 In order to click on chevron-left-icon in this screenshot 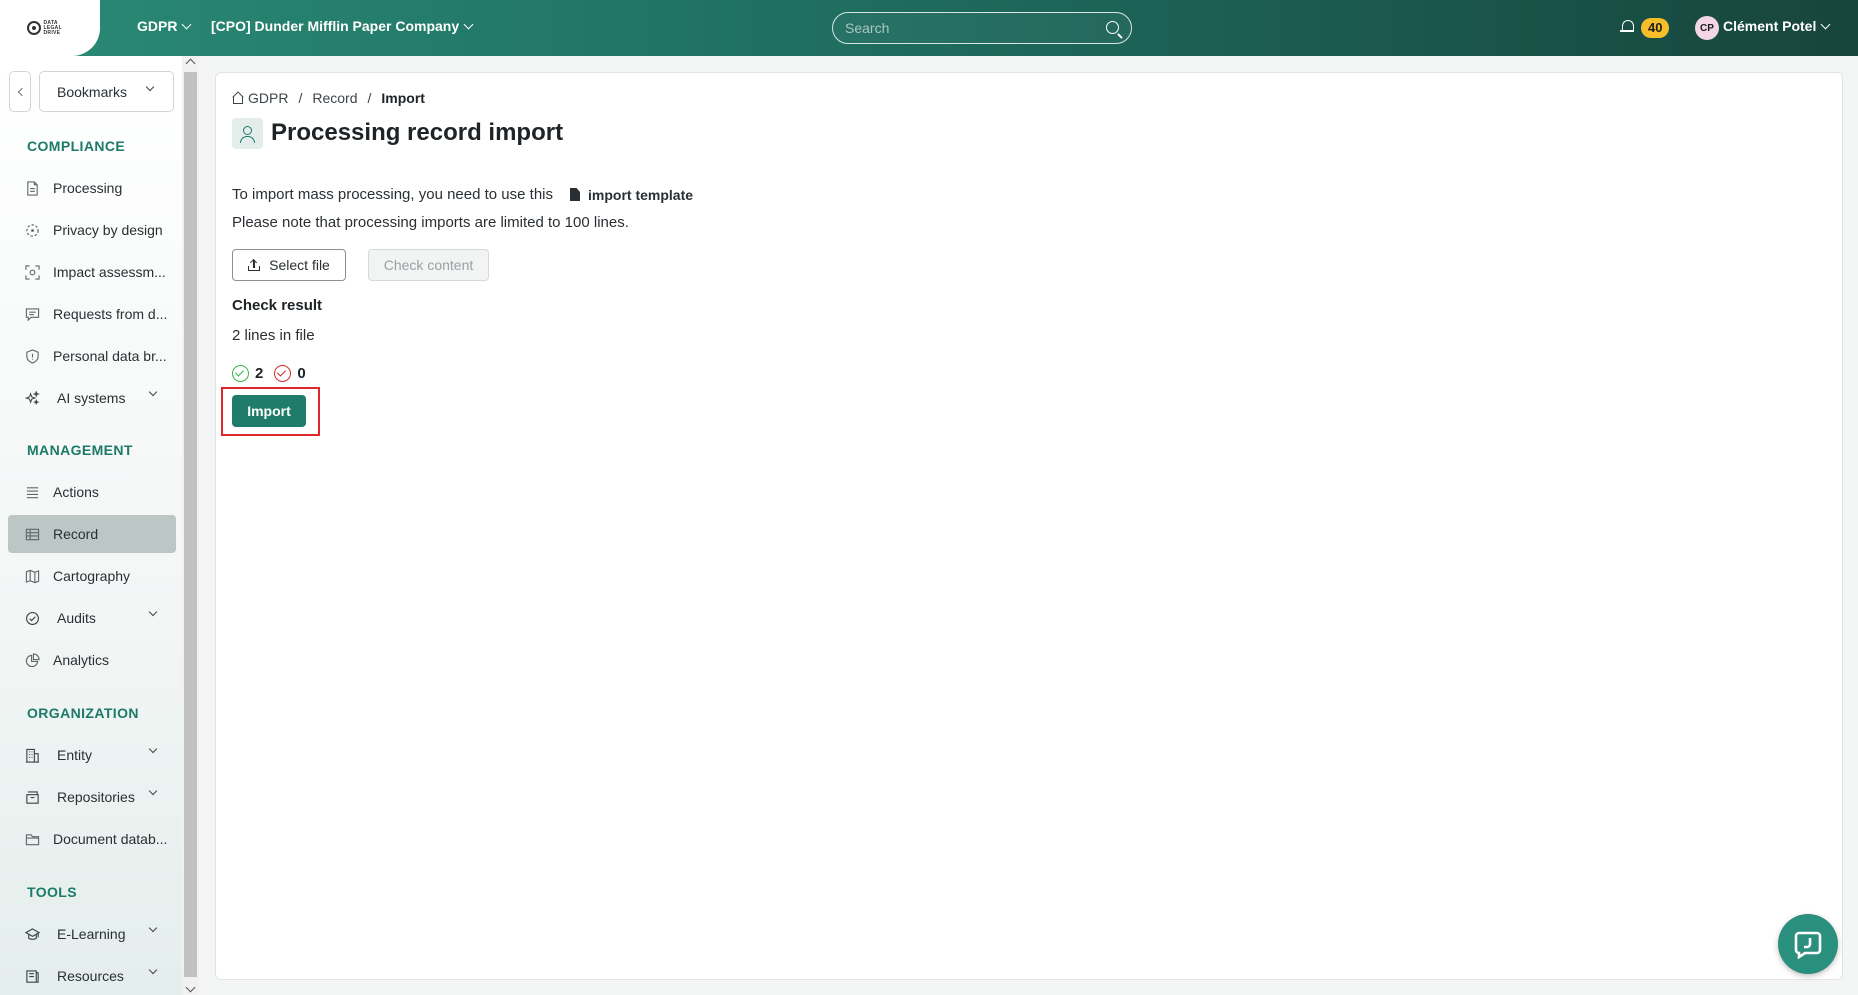, I will do `click(22, 92)`.